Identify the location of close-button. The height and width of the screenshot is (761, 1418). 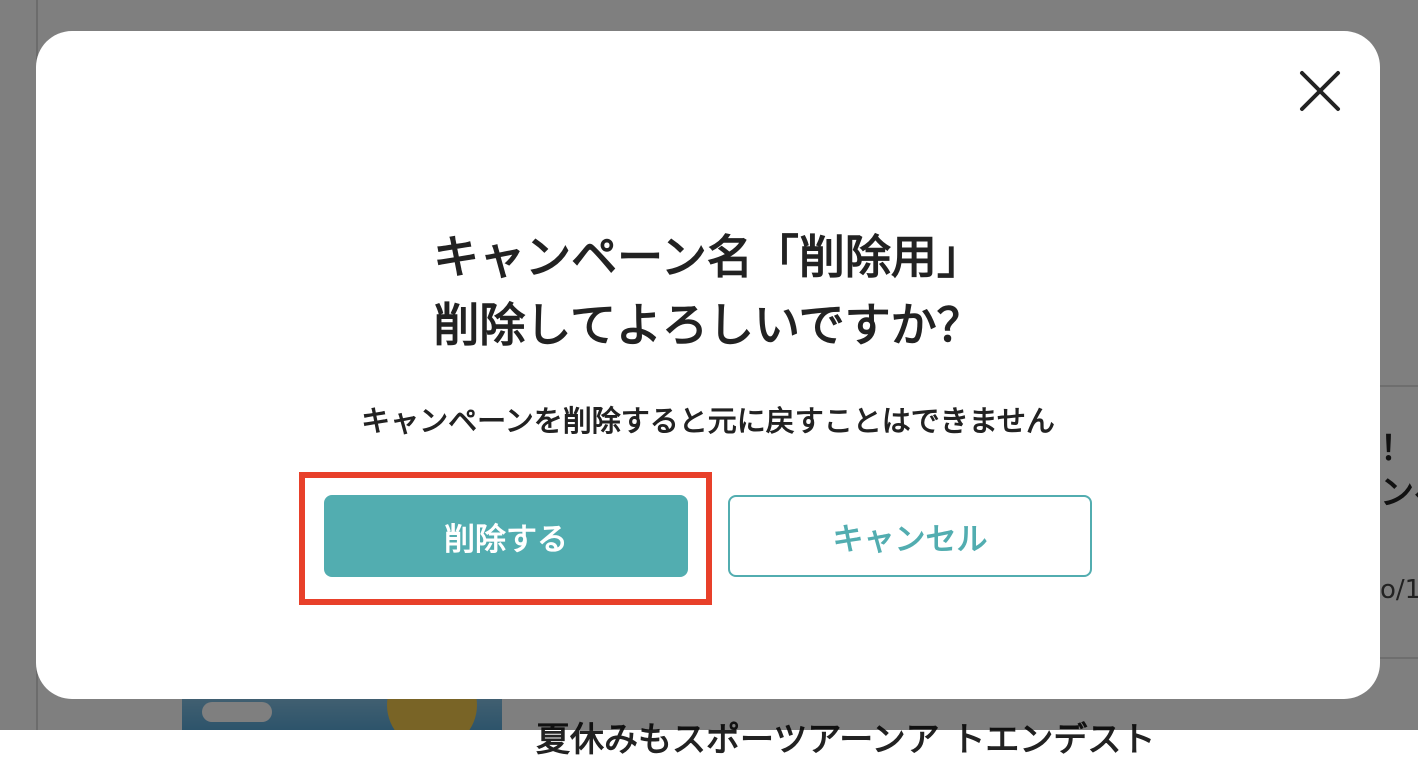
(1320, 91).